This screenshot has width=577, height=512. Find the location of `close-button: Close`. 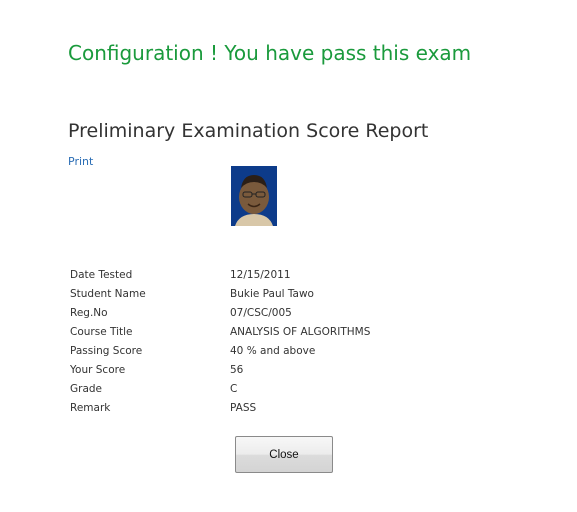

close-button: Close is located at coordinates (284, 454).